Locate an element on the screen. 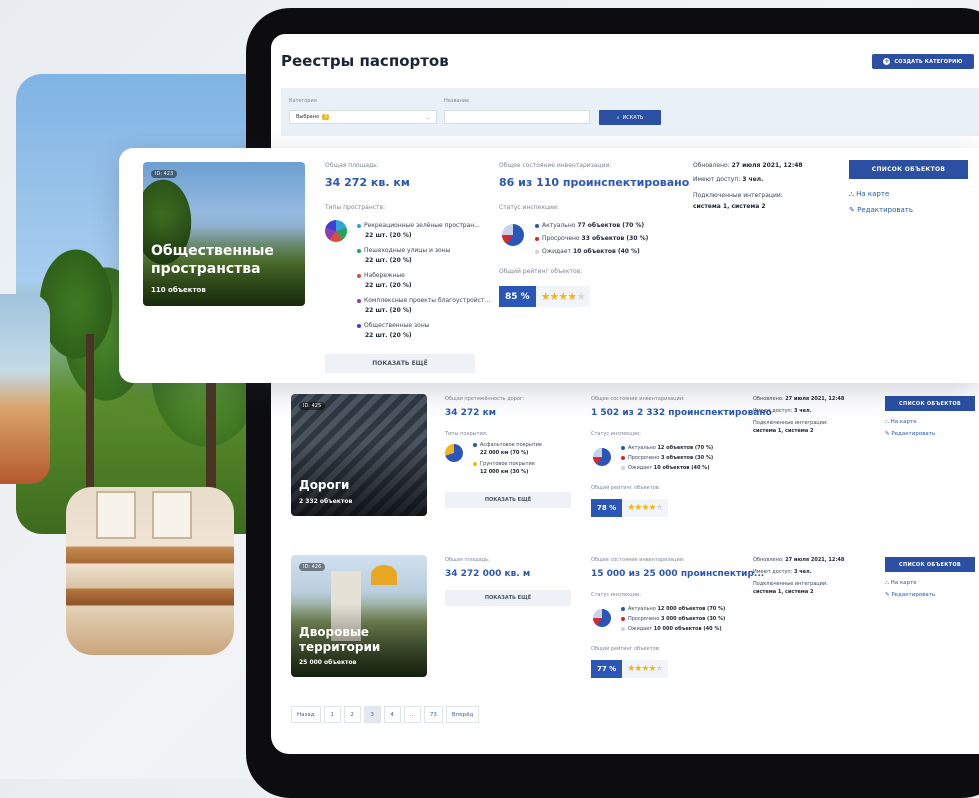  pagination-page: 1 is located at coordinates (332, 714).